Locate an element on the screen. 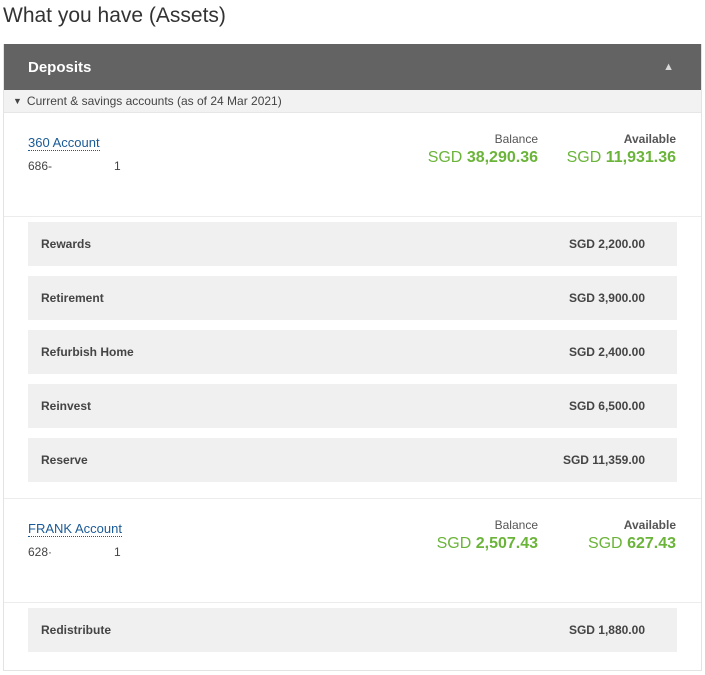 Image resolution: width=705 pixels, height=675 pixels. balance-value: SGD 2,507.43 is located at coordinates (487, 544).